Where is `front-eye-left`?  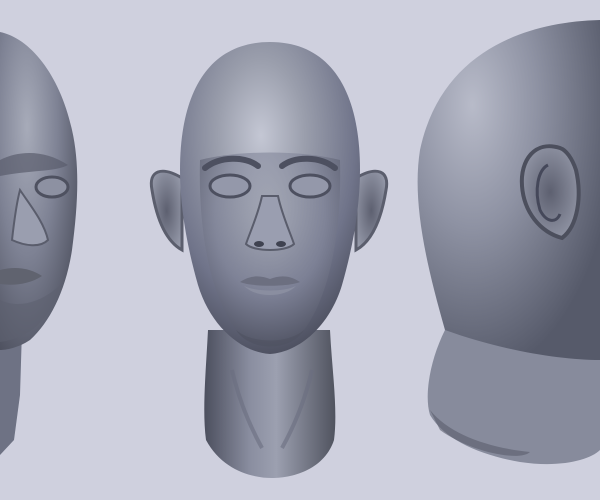 front-eye-left is located at coordinates (230, 186).